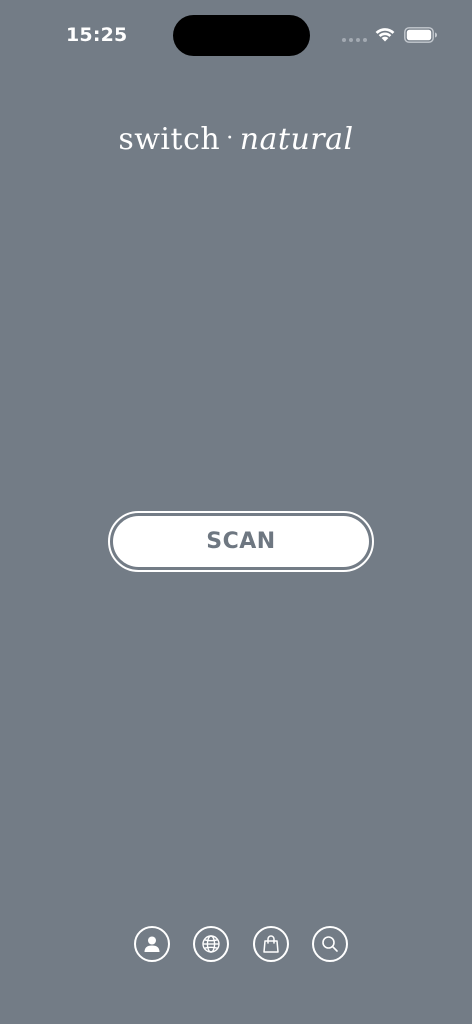 The image size is (472, 1024). Describe the element at coordinates (236, 139) in the screenshot. I see `brand-logo: switch · natural` at that location.